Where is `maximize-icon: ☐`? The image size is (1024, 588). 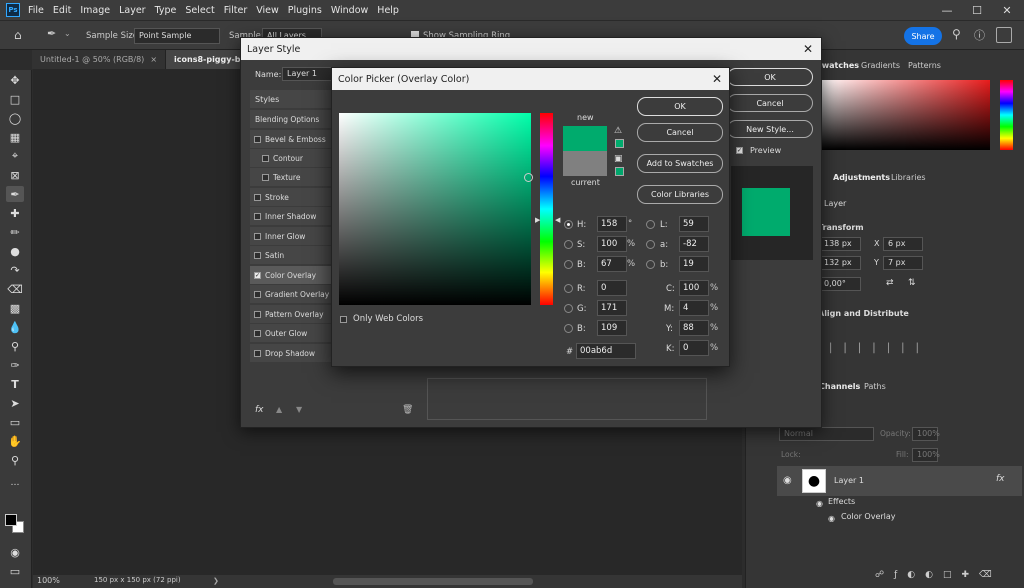
maximize-icon: ☐ is located at coordinates (977, 10).